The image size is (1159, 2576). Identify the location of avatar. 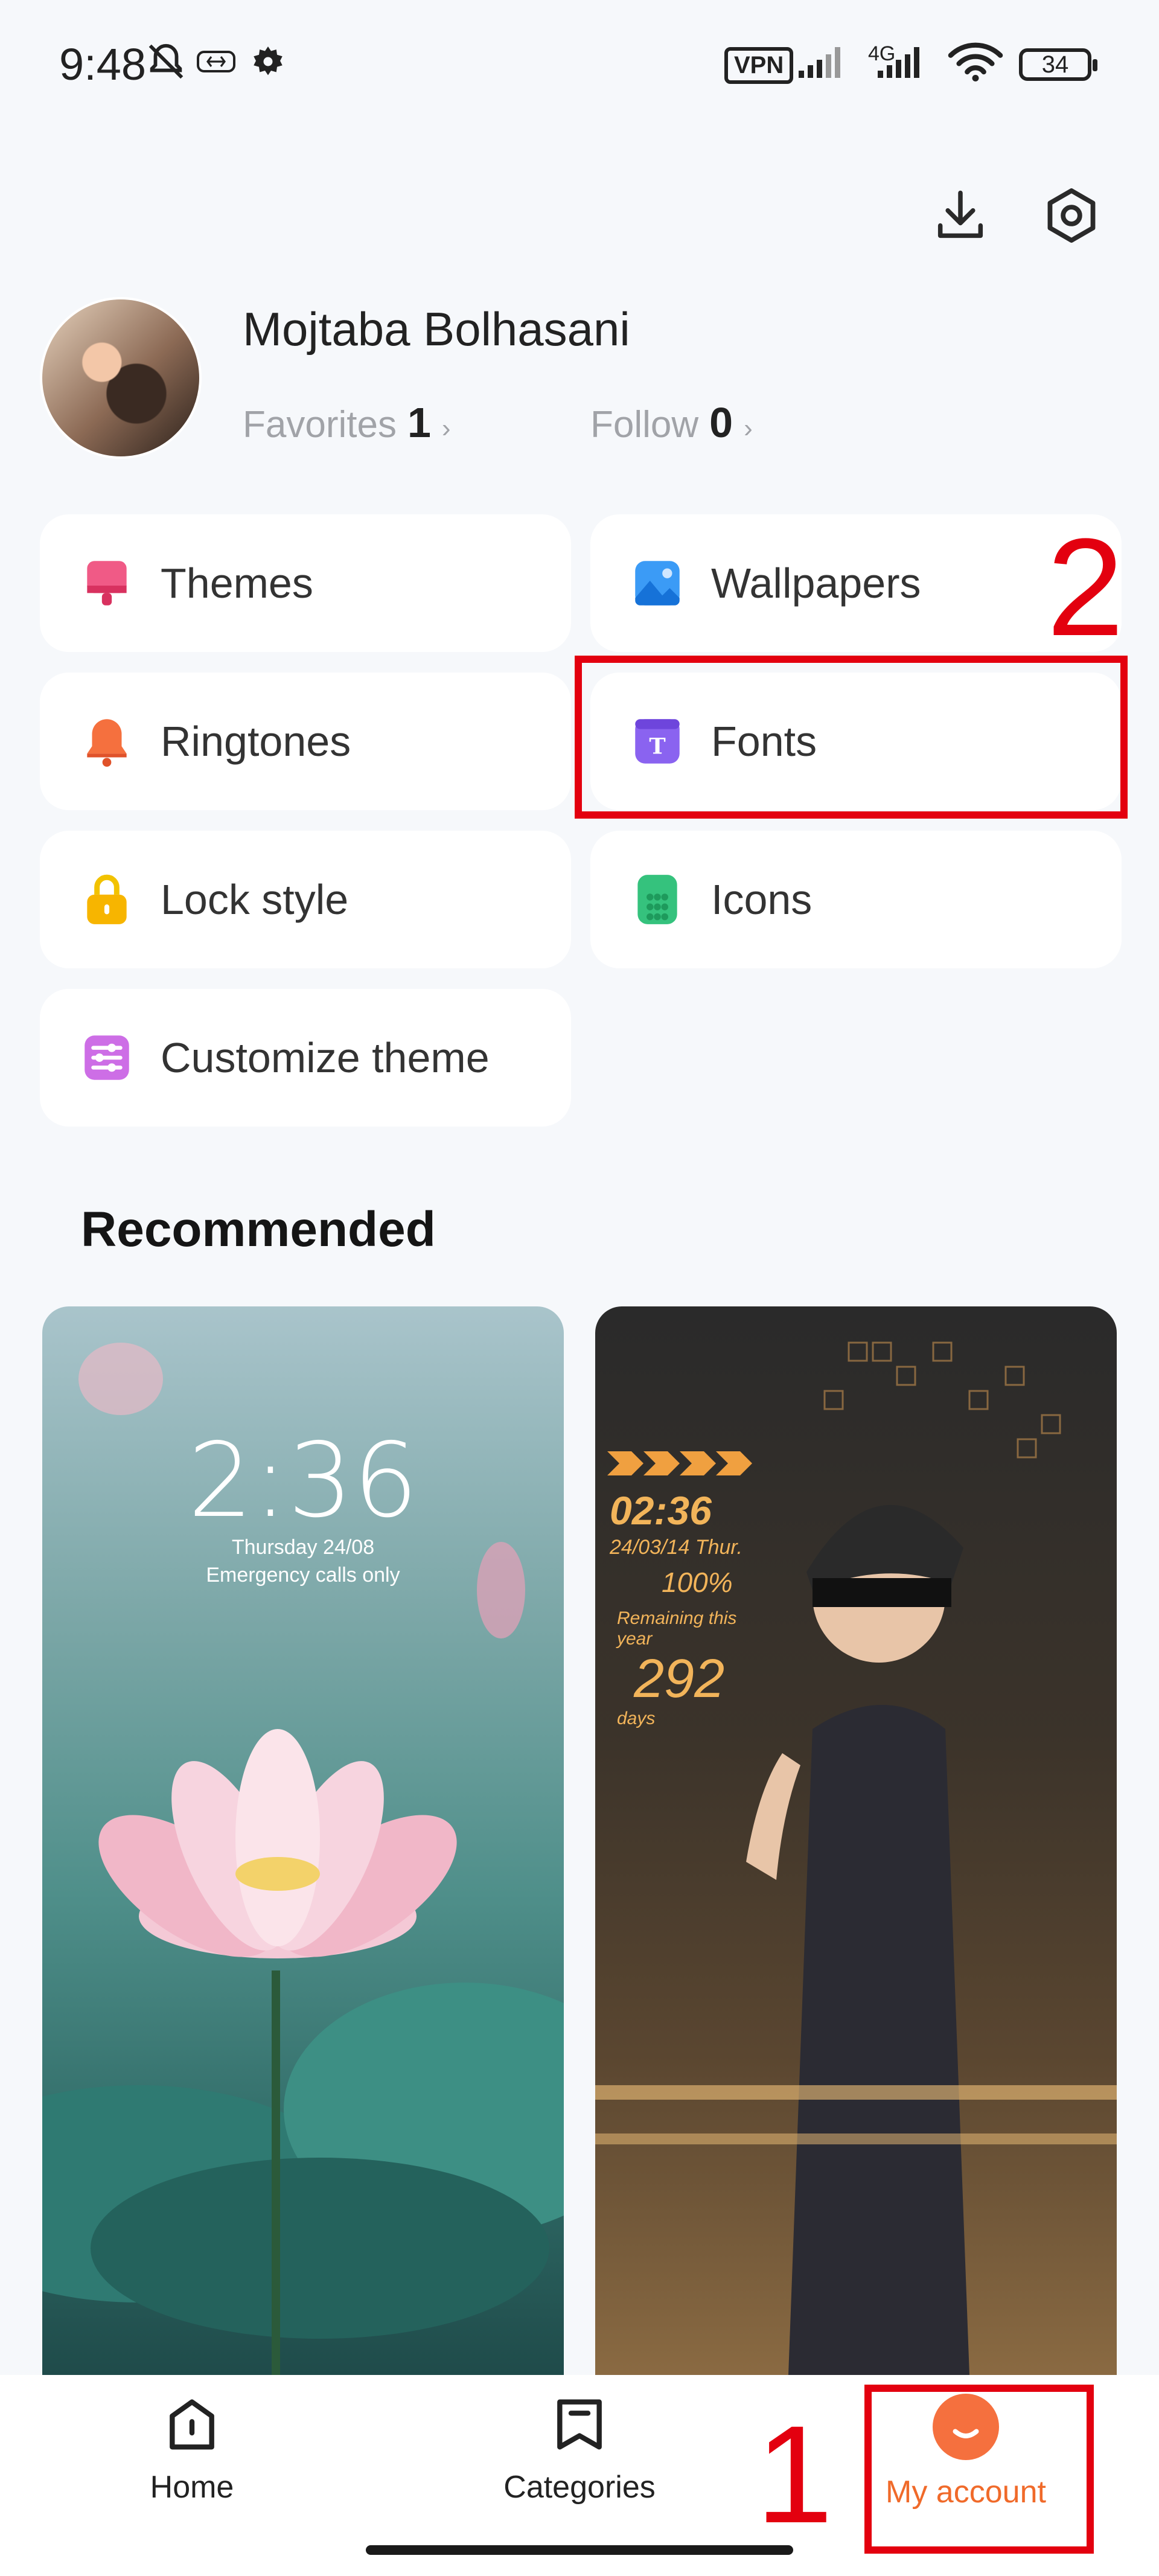
(121, 378).